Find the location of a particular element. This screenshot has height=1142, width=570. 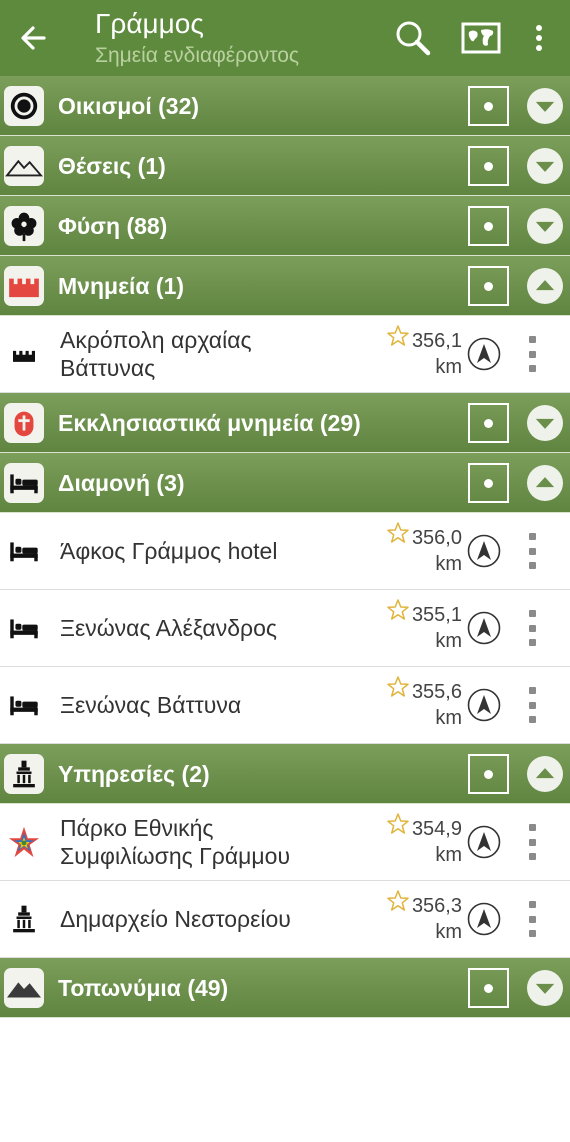

search-icon is located at coordinates (413, 38).